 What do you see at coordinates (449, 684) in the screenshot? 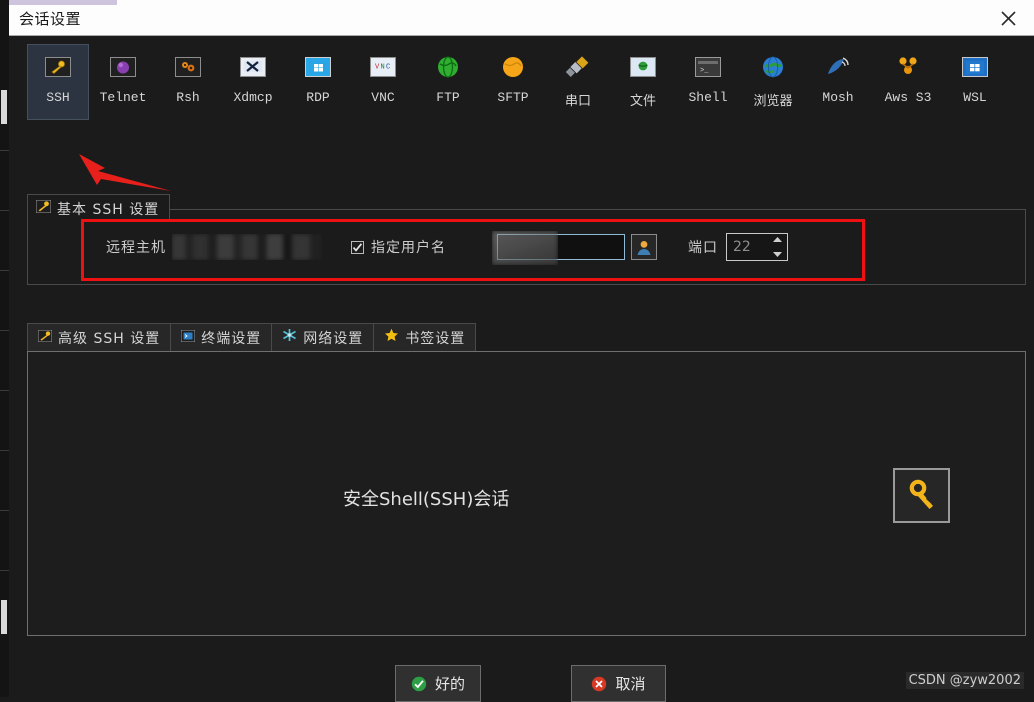
I see `ok-button-label: 好的` at bounding box center [449, 684].